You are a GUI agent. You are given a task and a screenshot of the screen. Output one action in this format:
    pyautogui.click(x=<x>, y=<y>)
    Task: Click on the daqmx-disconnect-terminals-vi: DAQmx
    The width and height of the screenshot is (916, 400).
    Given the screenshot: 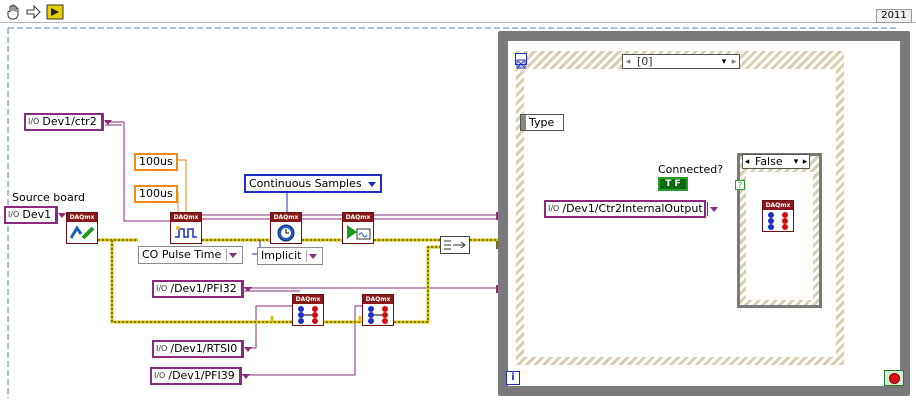 What is the action you would take?
    pyautogui.click(x=778, y=216)
    